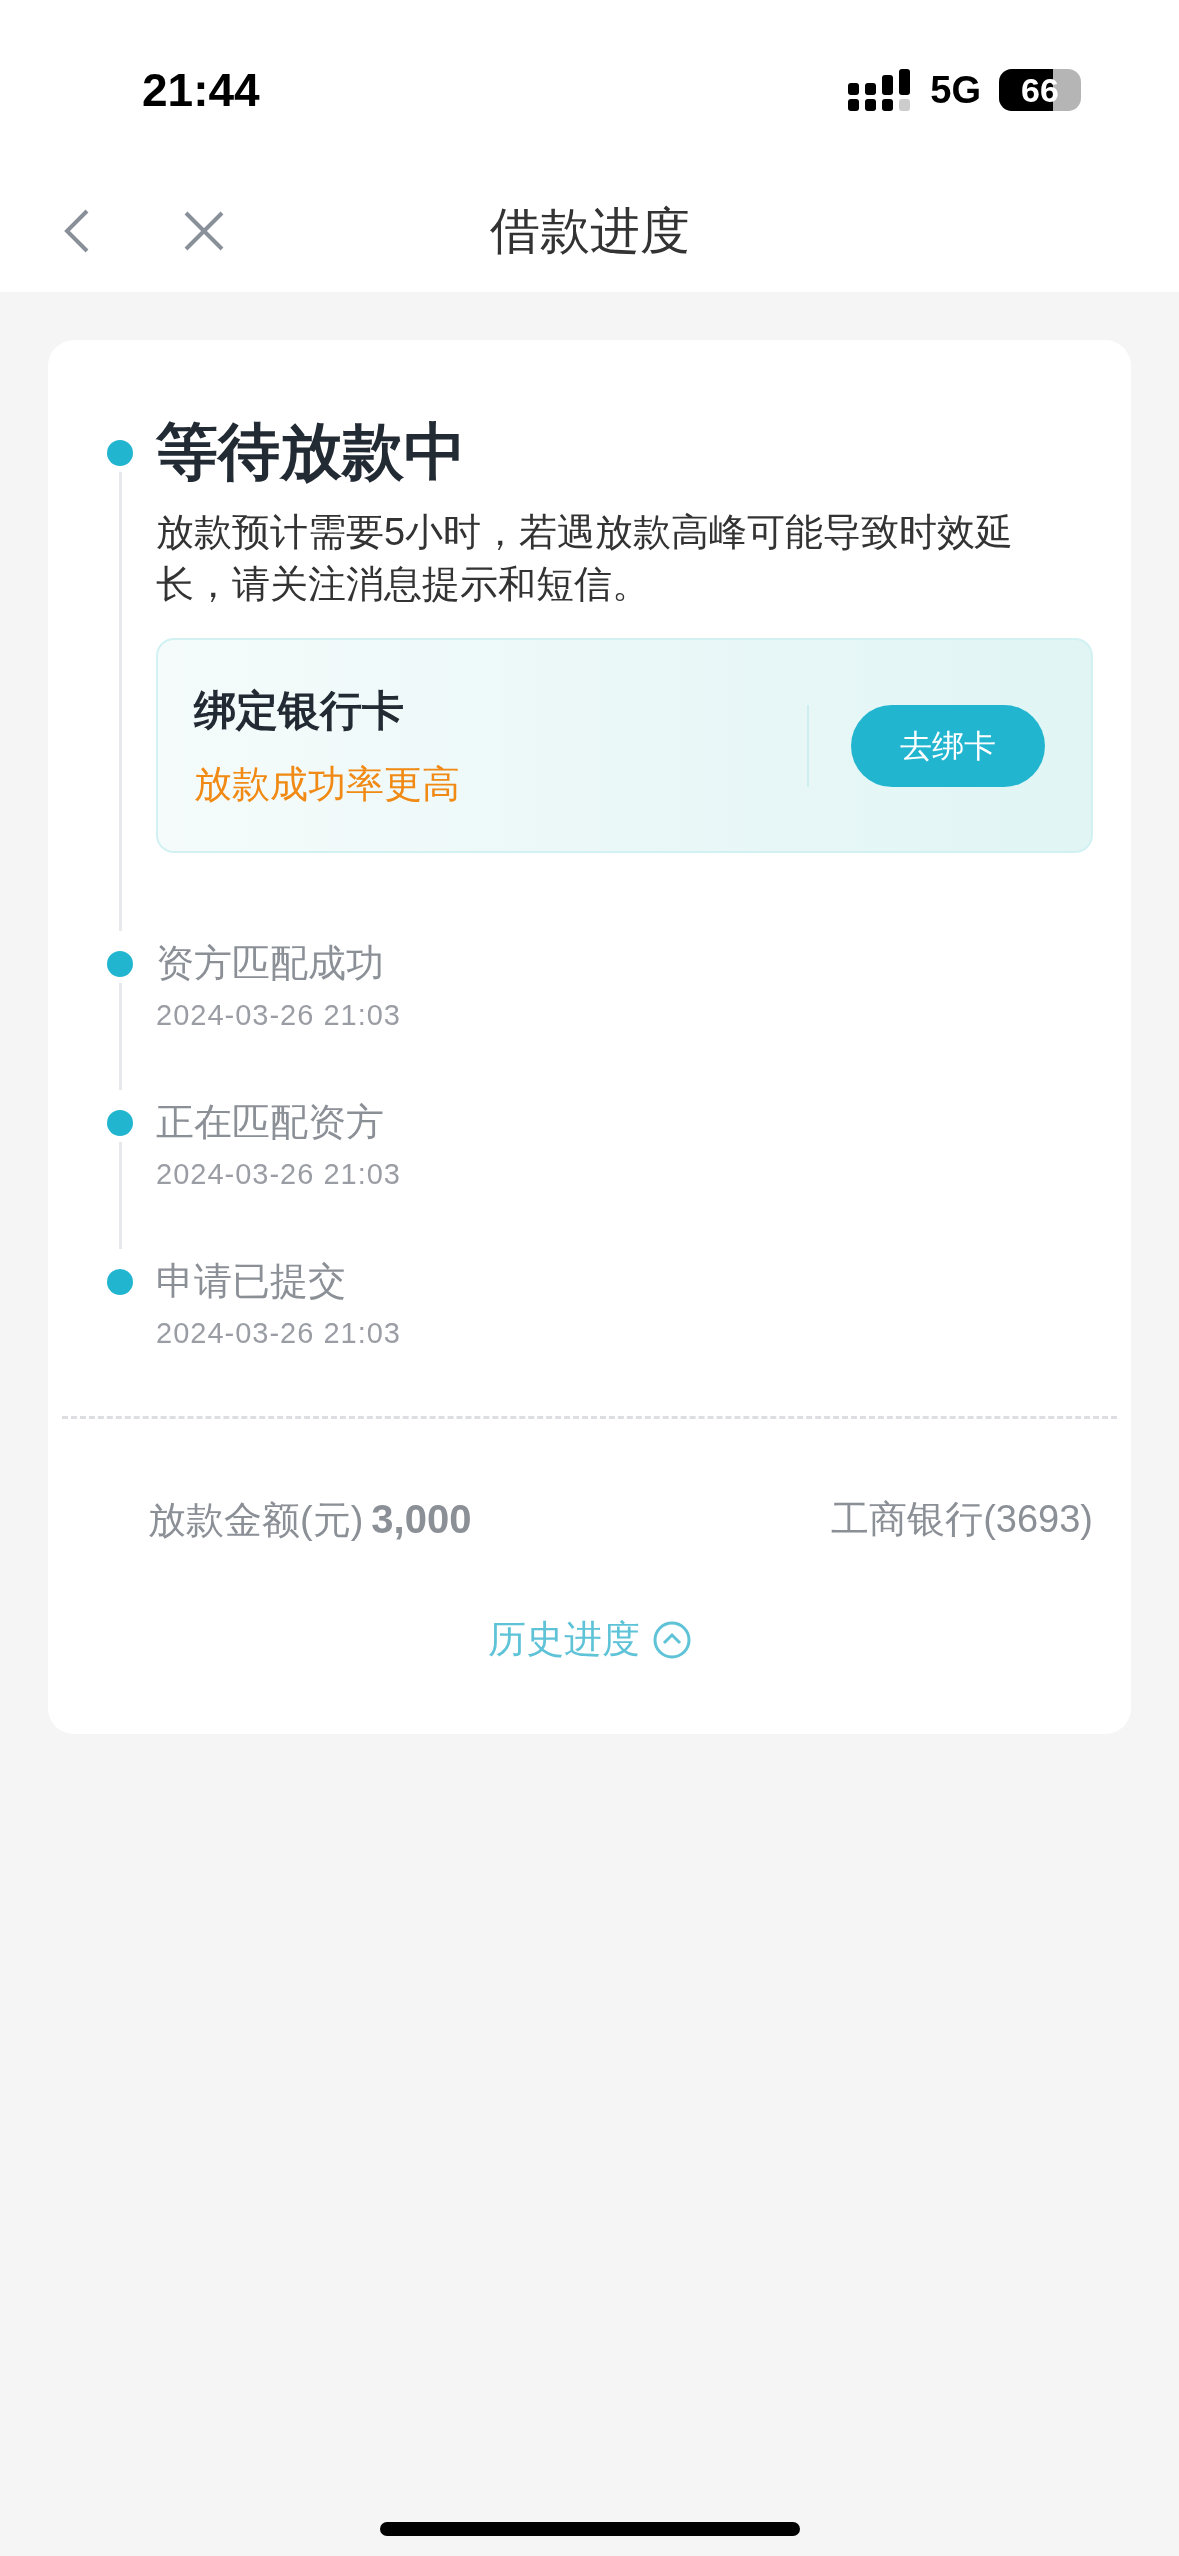  I want to click on signal-icon, so click(880, 90).